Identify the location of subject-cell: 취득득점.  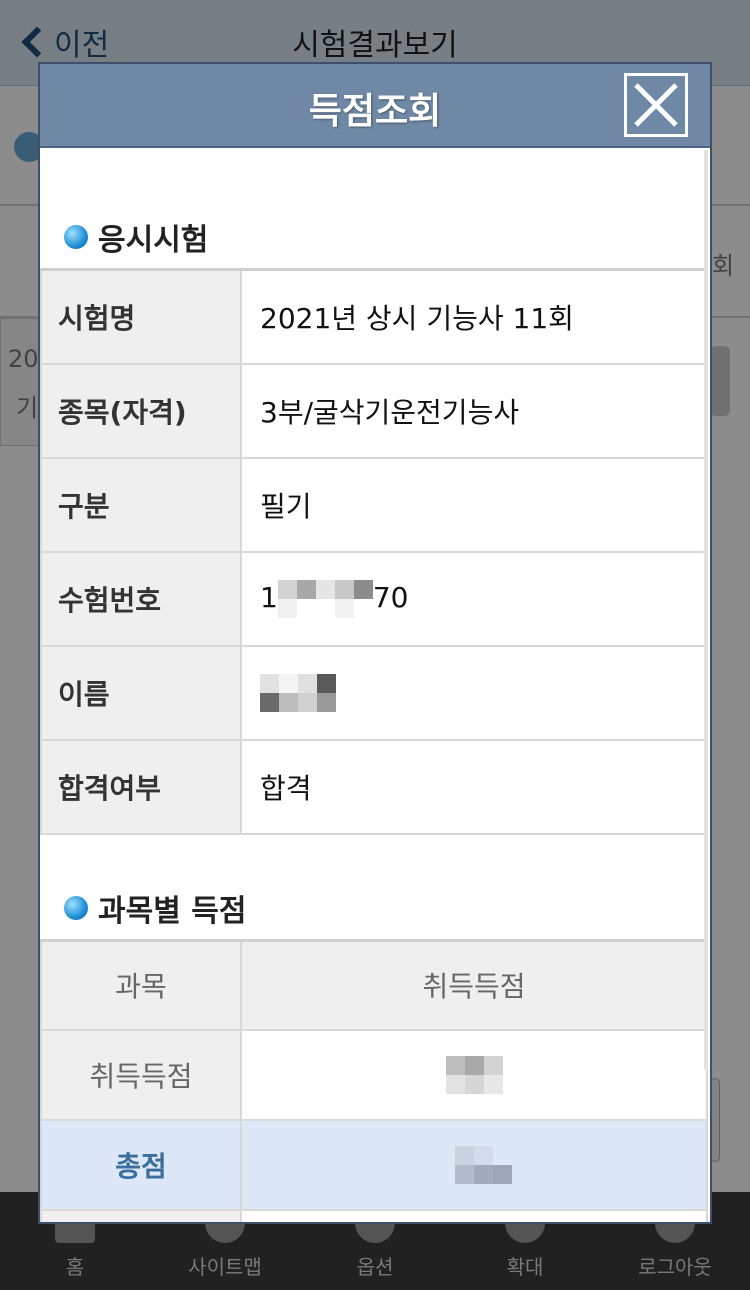
(141, 1075).